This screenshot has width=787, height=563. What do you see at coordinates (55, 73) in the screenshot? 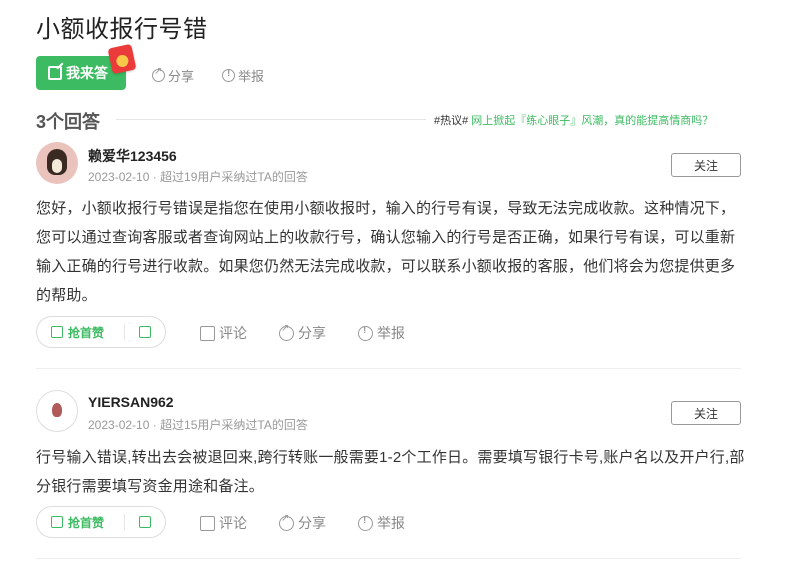
I see `edit-icon` at bounding box center [55, 73].